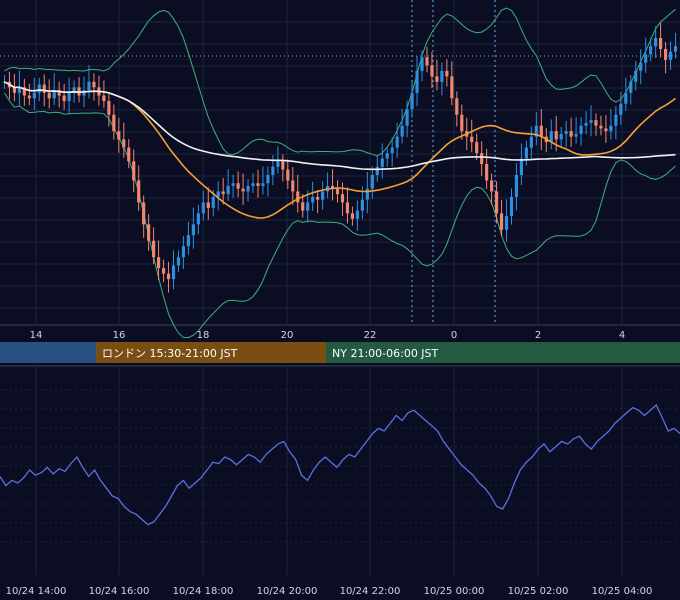 This screenshot has height=600, width=680. Describe the element at coordinates (370, 335) in the screenshot. I see `main-x-tick-label: 22` at that location.